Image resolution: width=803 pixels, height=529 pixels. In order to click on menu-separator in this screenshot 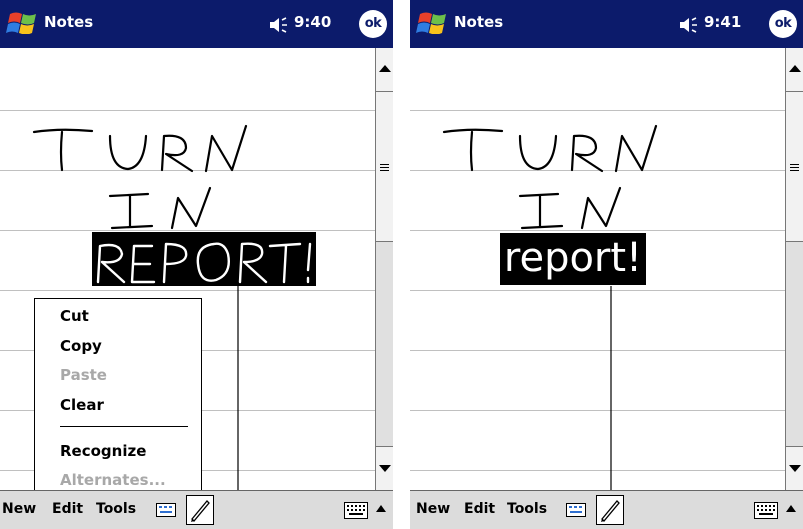, I will do `click(124, 426)`.